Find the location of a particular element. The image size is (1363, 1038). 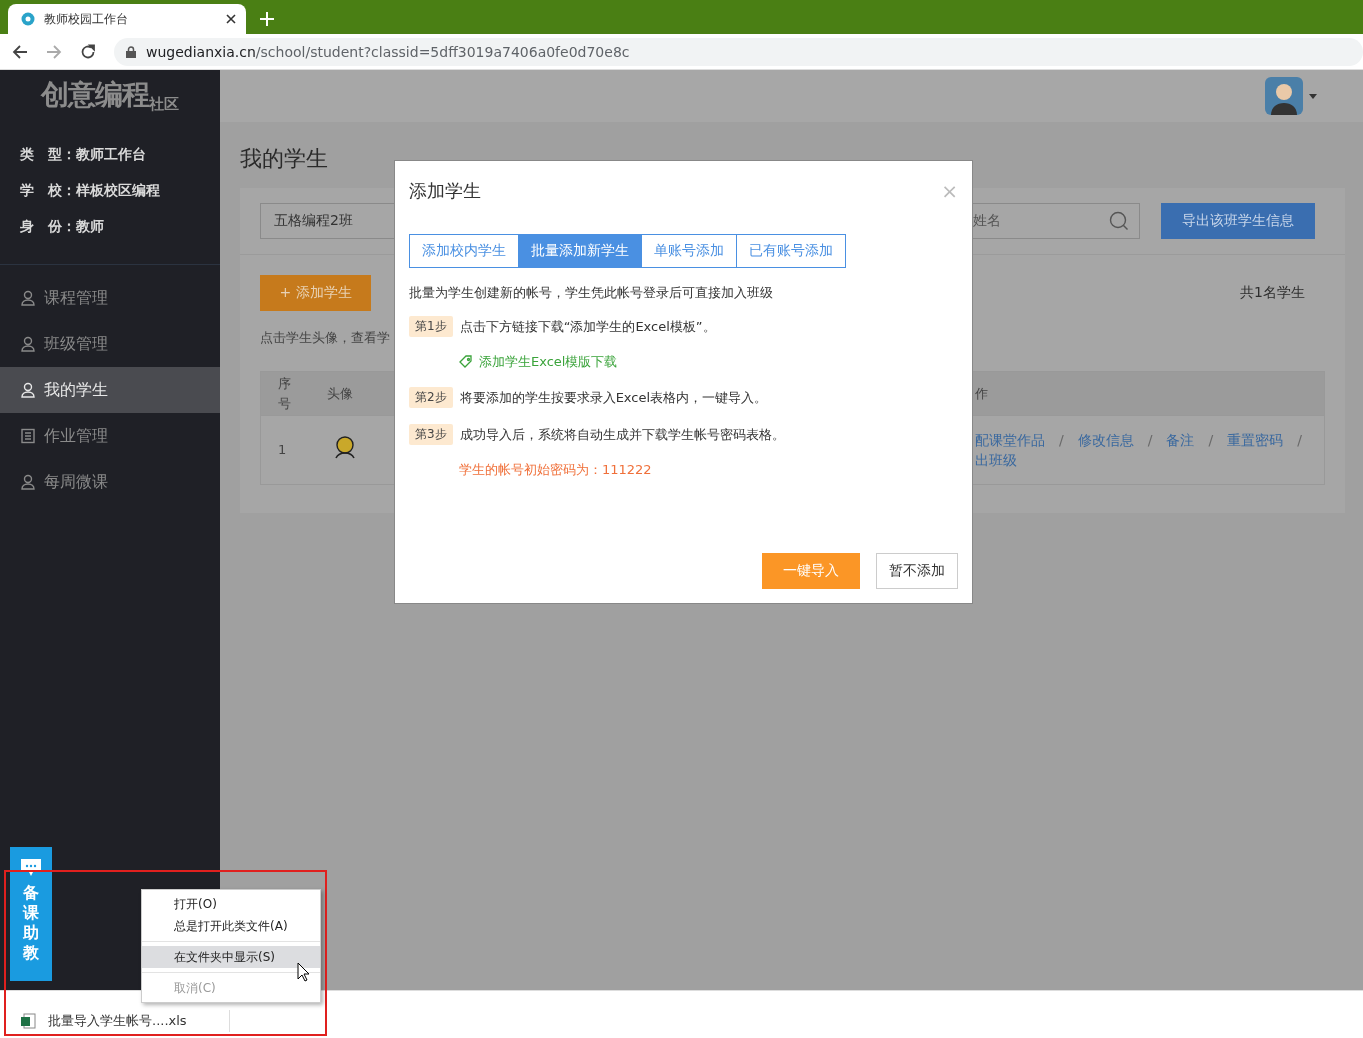

profile-line: 身 份：教师 is located at coordinates (62, 227).